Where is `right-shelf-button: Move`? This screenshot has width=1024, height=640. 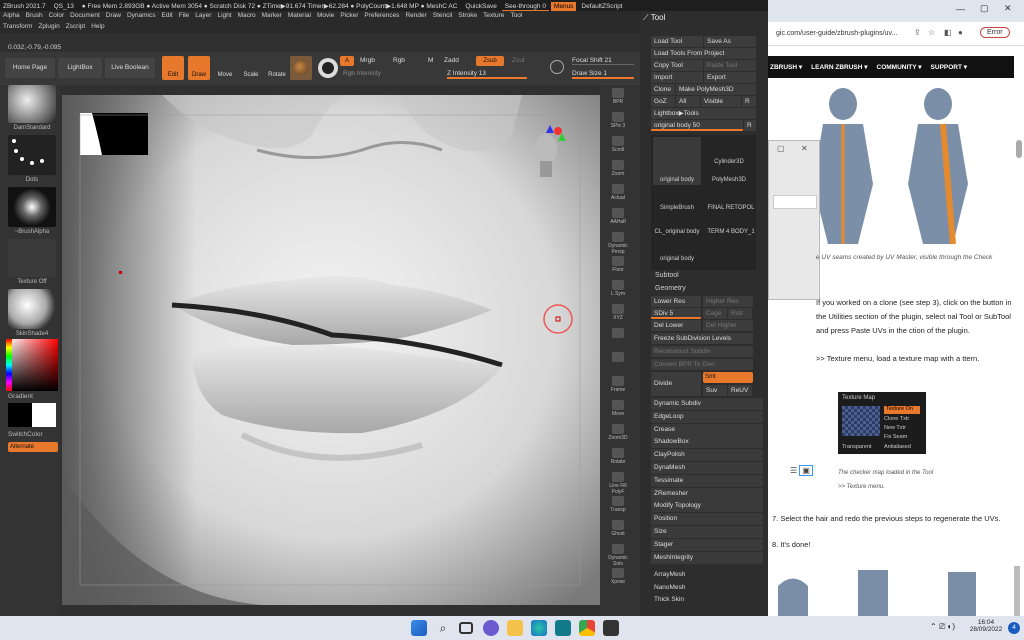 right-shelf-button: Move is located at coordinates (618, 410).